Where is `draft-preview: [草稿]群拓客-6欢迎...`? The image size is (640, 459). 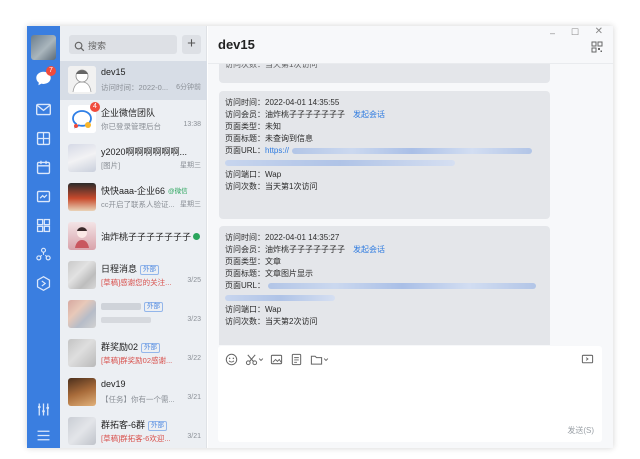 draft-preview: [草稿]群拓客-6欢迎... is located at coordinates (136, 438).